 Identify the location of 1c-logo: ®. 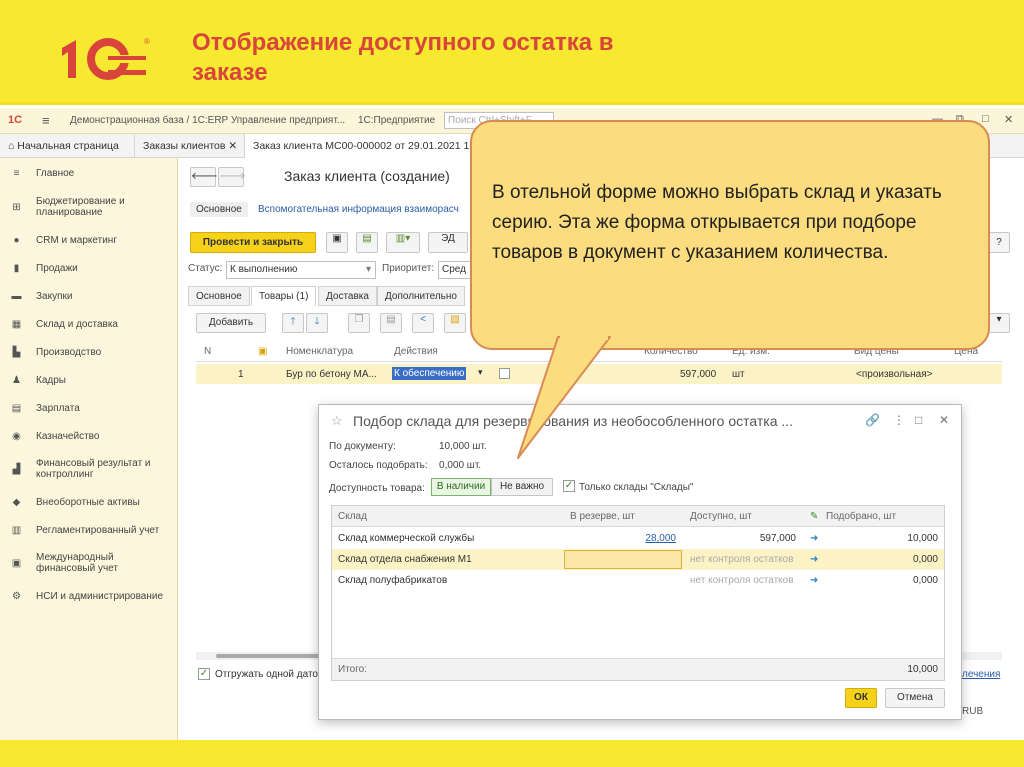
(106, 58).